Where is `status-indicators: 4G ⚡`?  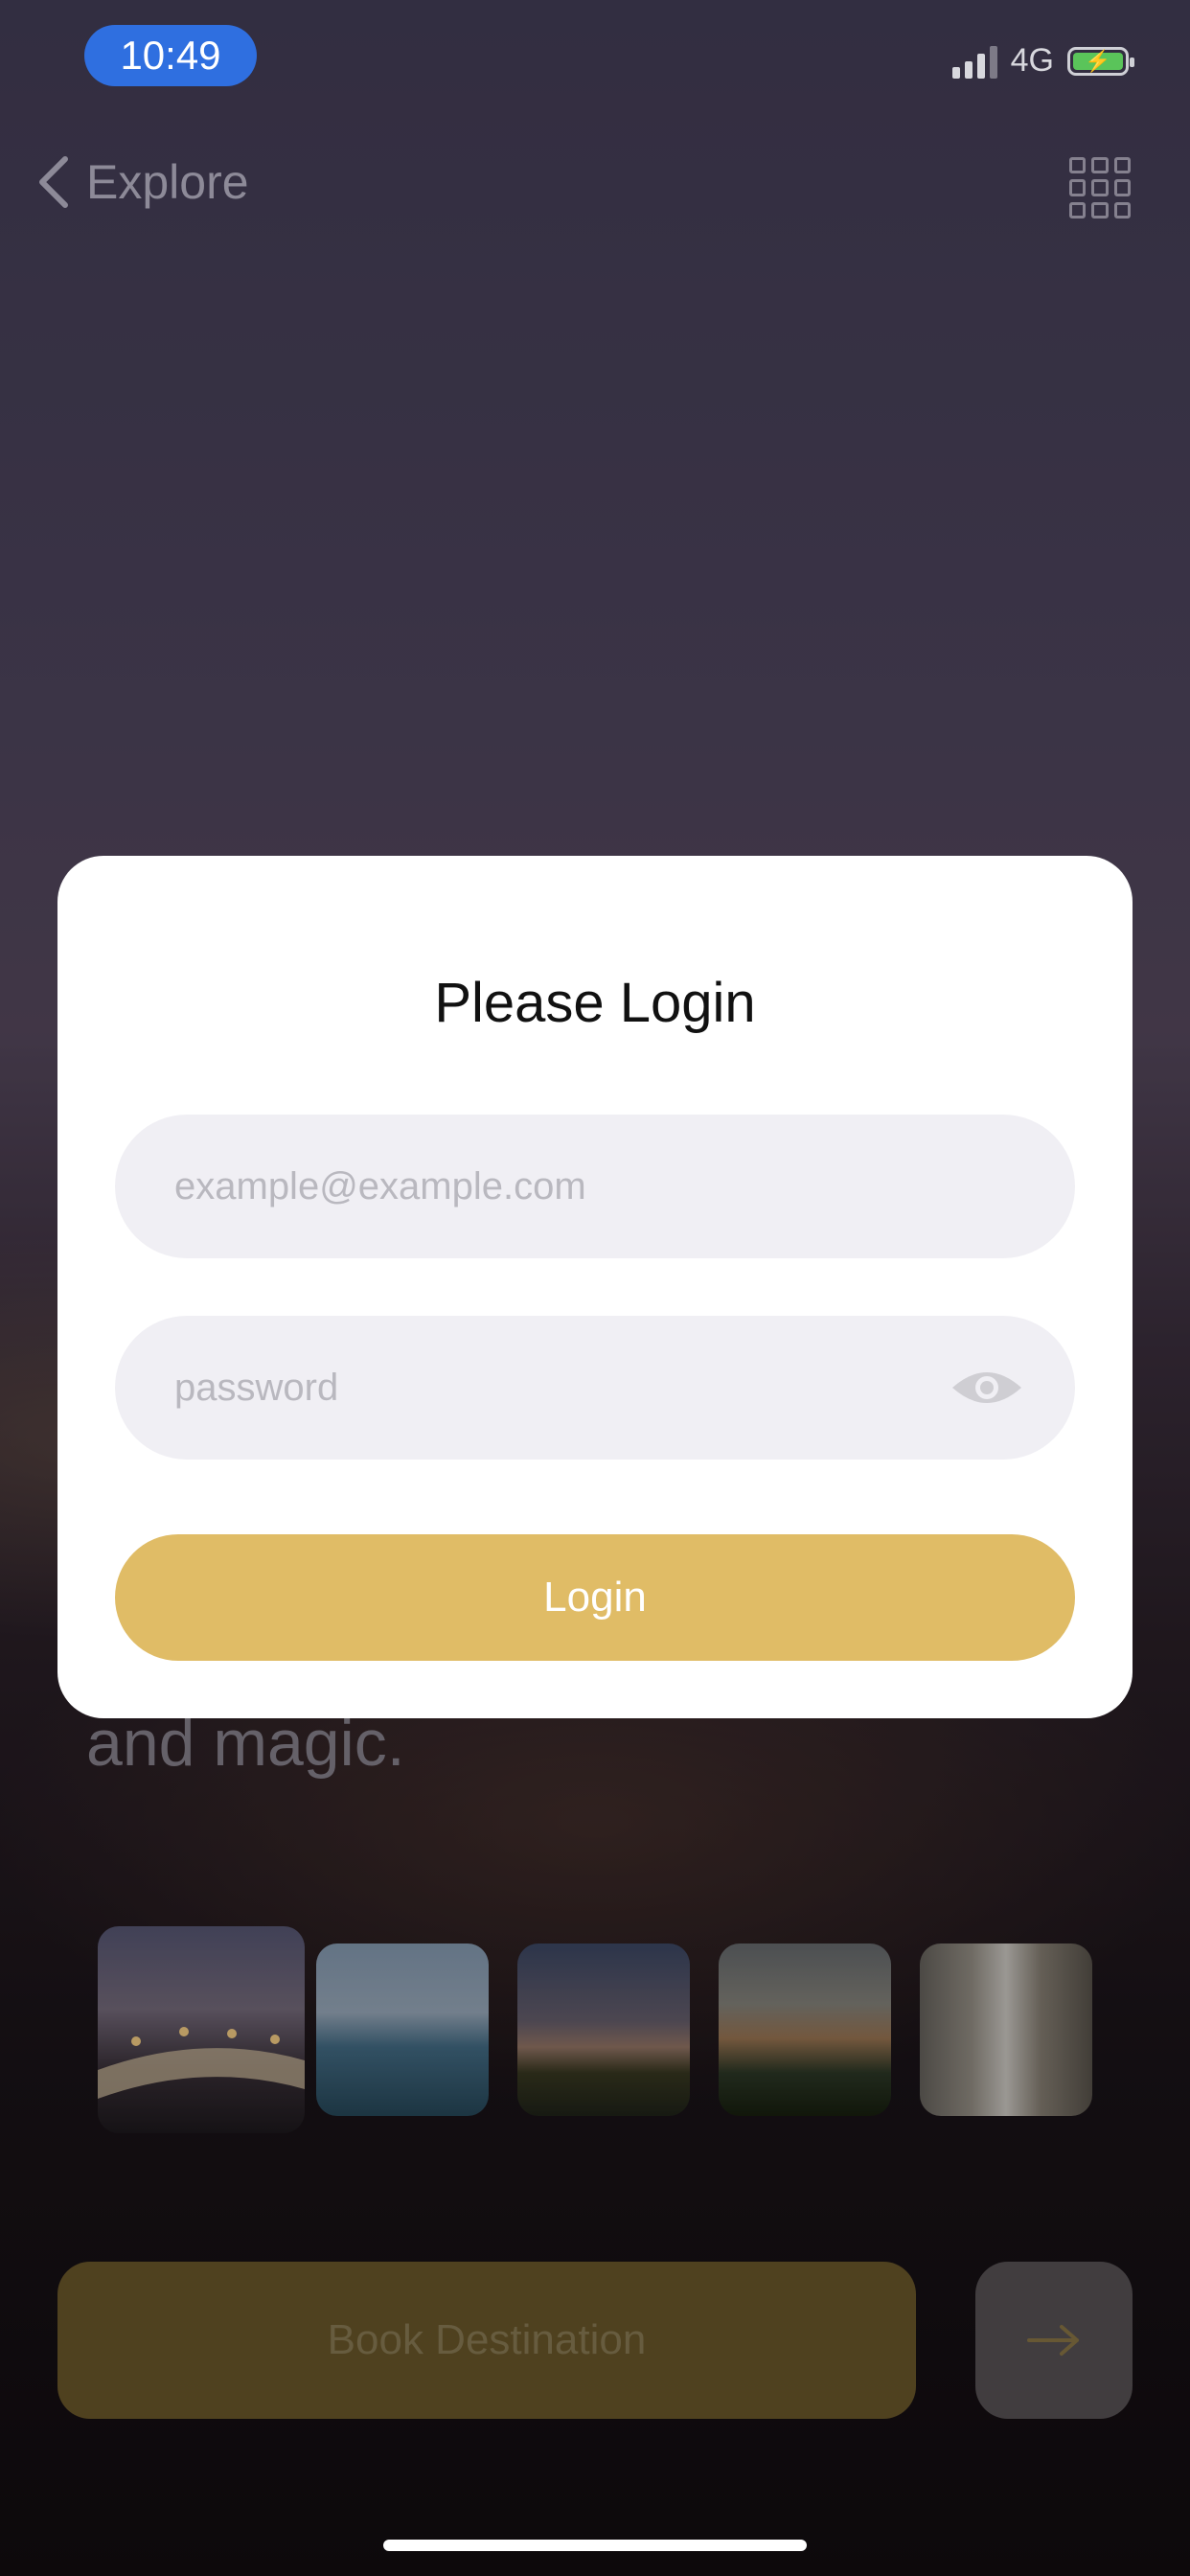 status-indicators: 4G ⚡ is located at coordinates (1042, 61).